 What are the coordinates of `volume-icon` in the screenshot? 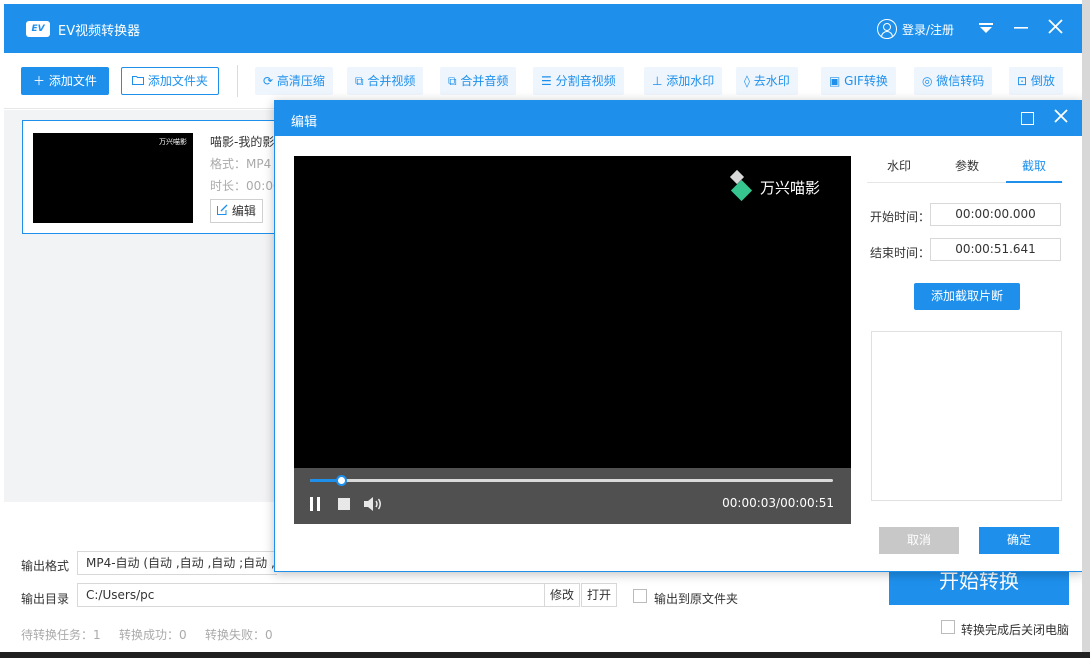 It's located at (373, 504).